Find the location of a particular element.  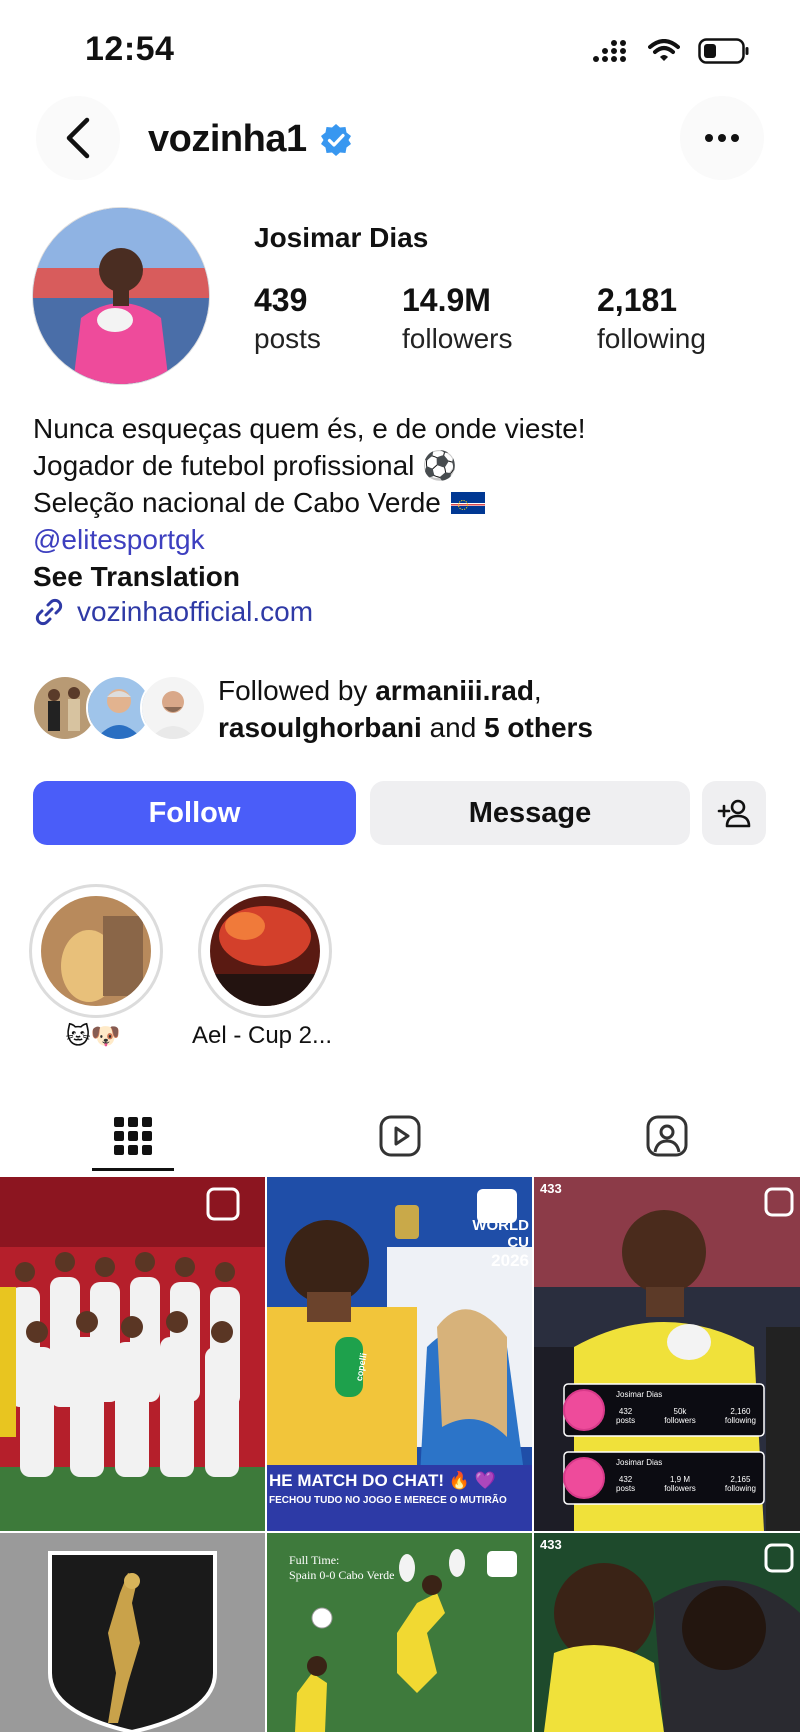

tile-banner-subtext: FECHOU TUDO NO JOGO E MERECE O MUTIRÃO is located at coordinates (388, 1500).